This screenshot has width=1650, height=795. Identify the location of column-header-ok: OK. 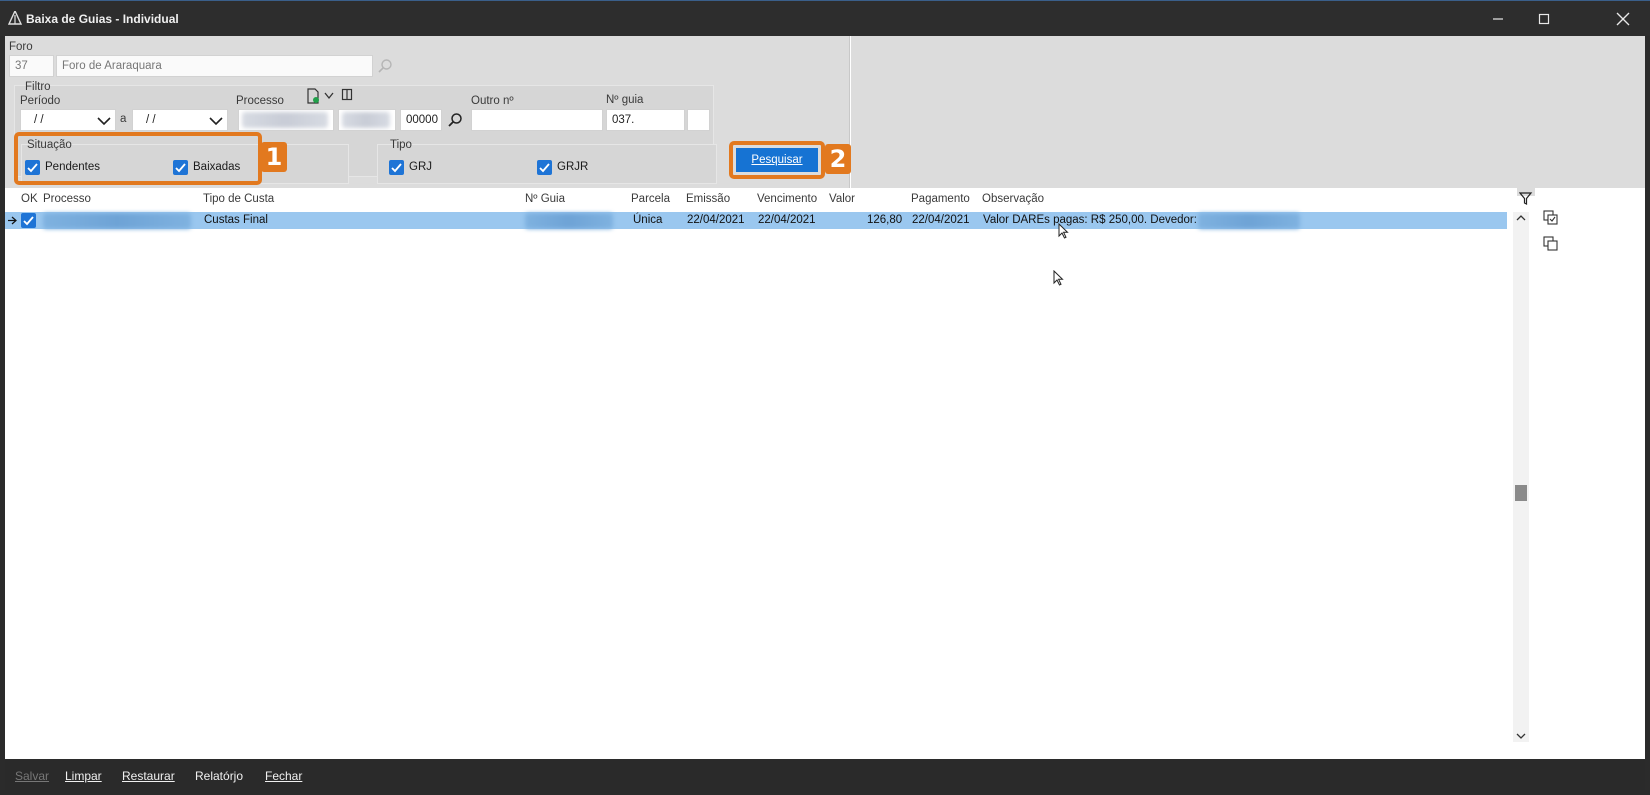
(29, 199).